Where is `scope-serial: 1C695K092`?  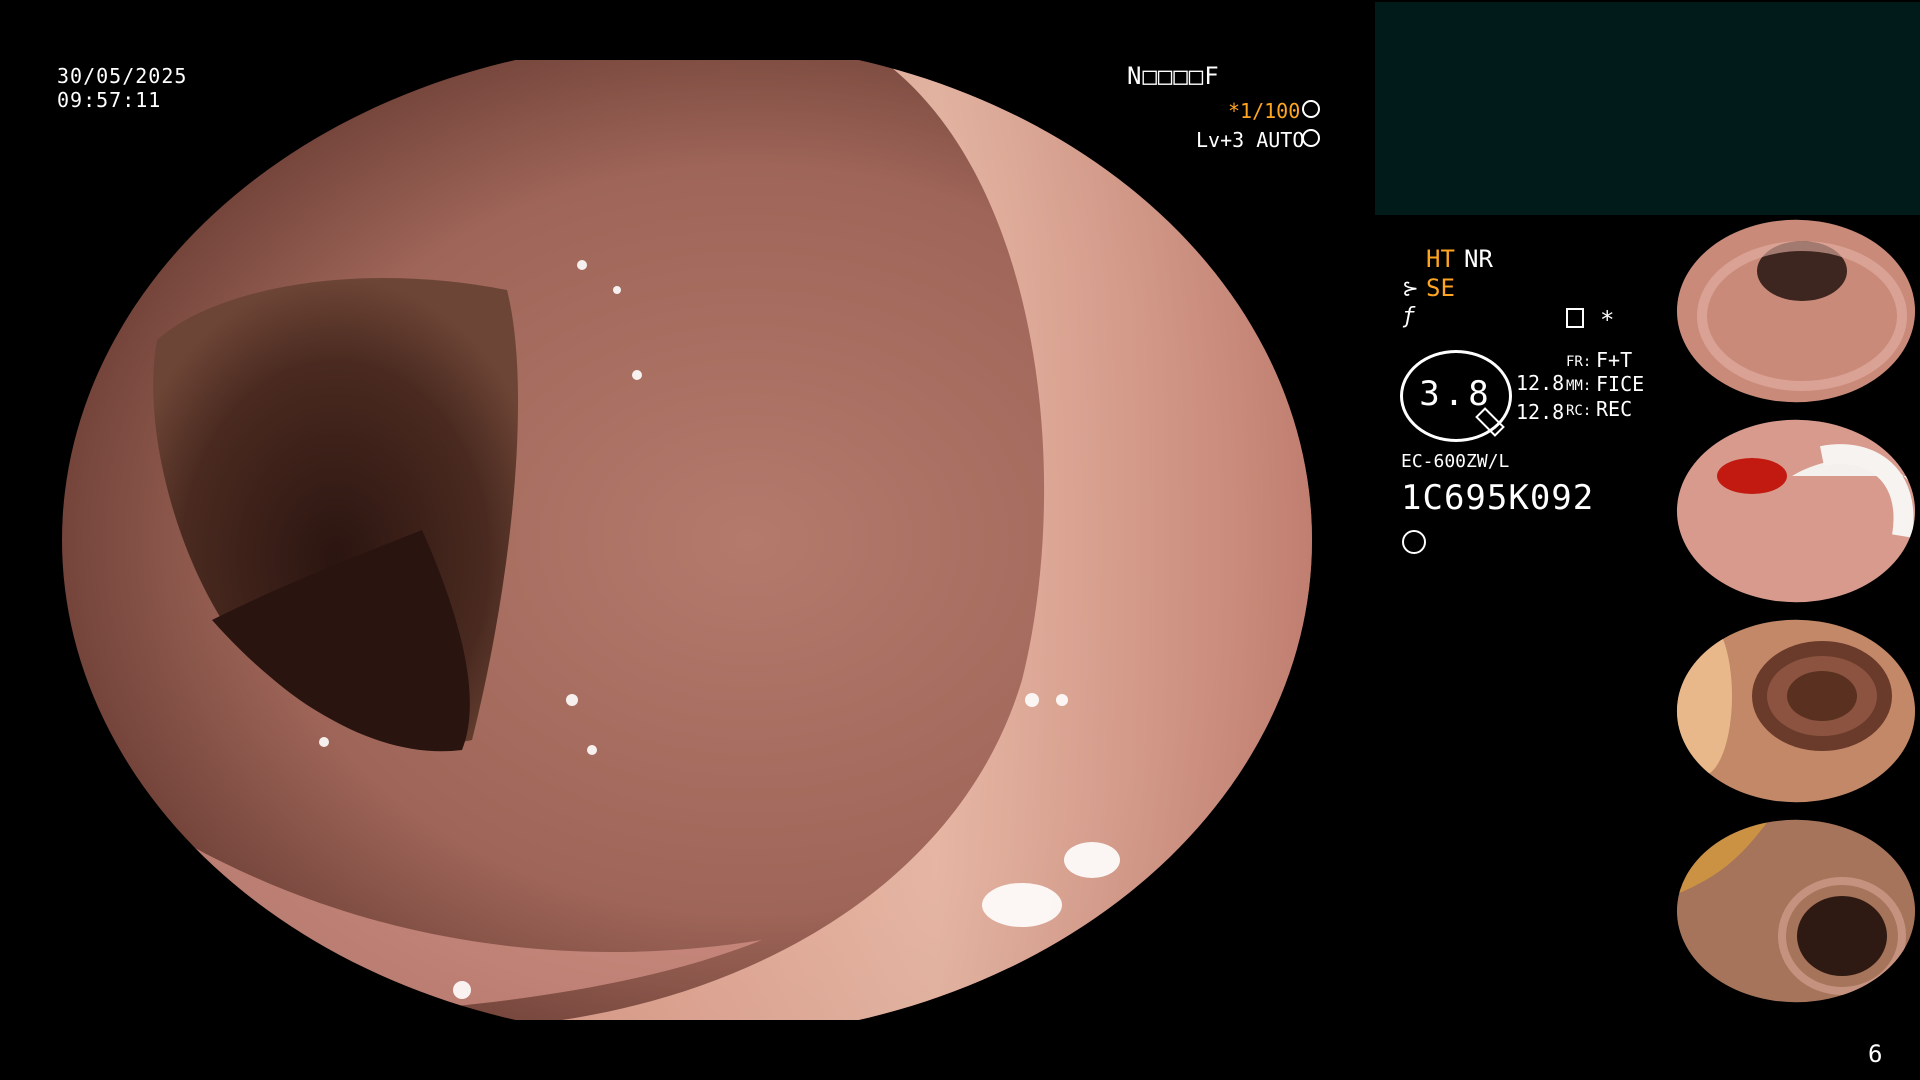
scope-serial: 1C695K092 is located at coordinates (1498, 498).